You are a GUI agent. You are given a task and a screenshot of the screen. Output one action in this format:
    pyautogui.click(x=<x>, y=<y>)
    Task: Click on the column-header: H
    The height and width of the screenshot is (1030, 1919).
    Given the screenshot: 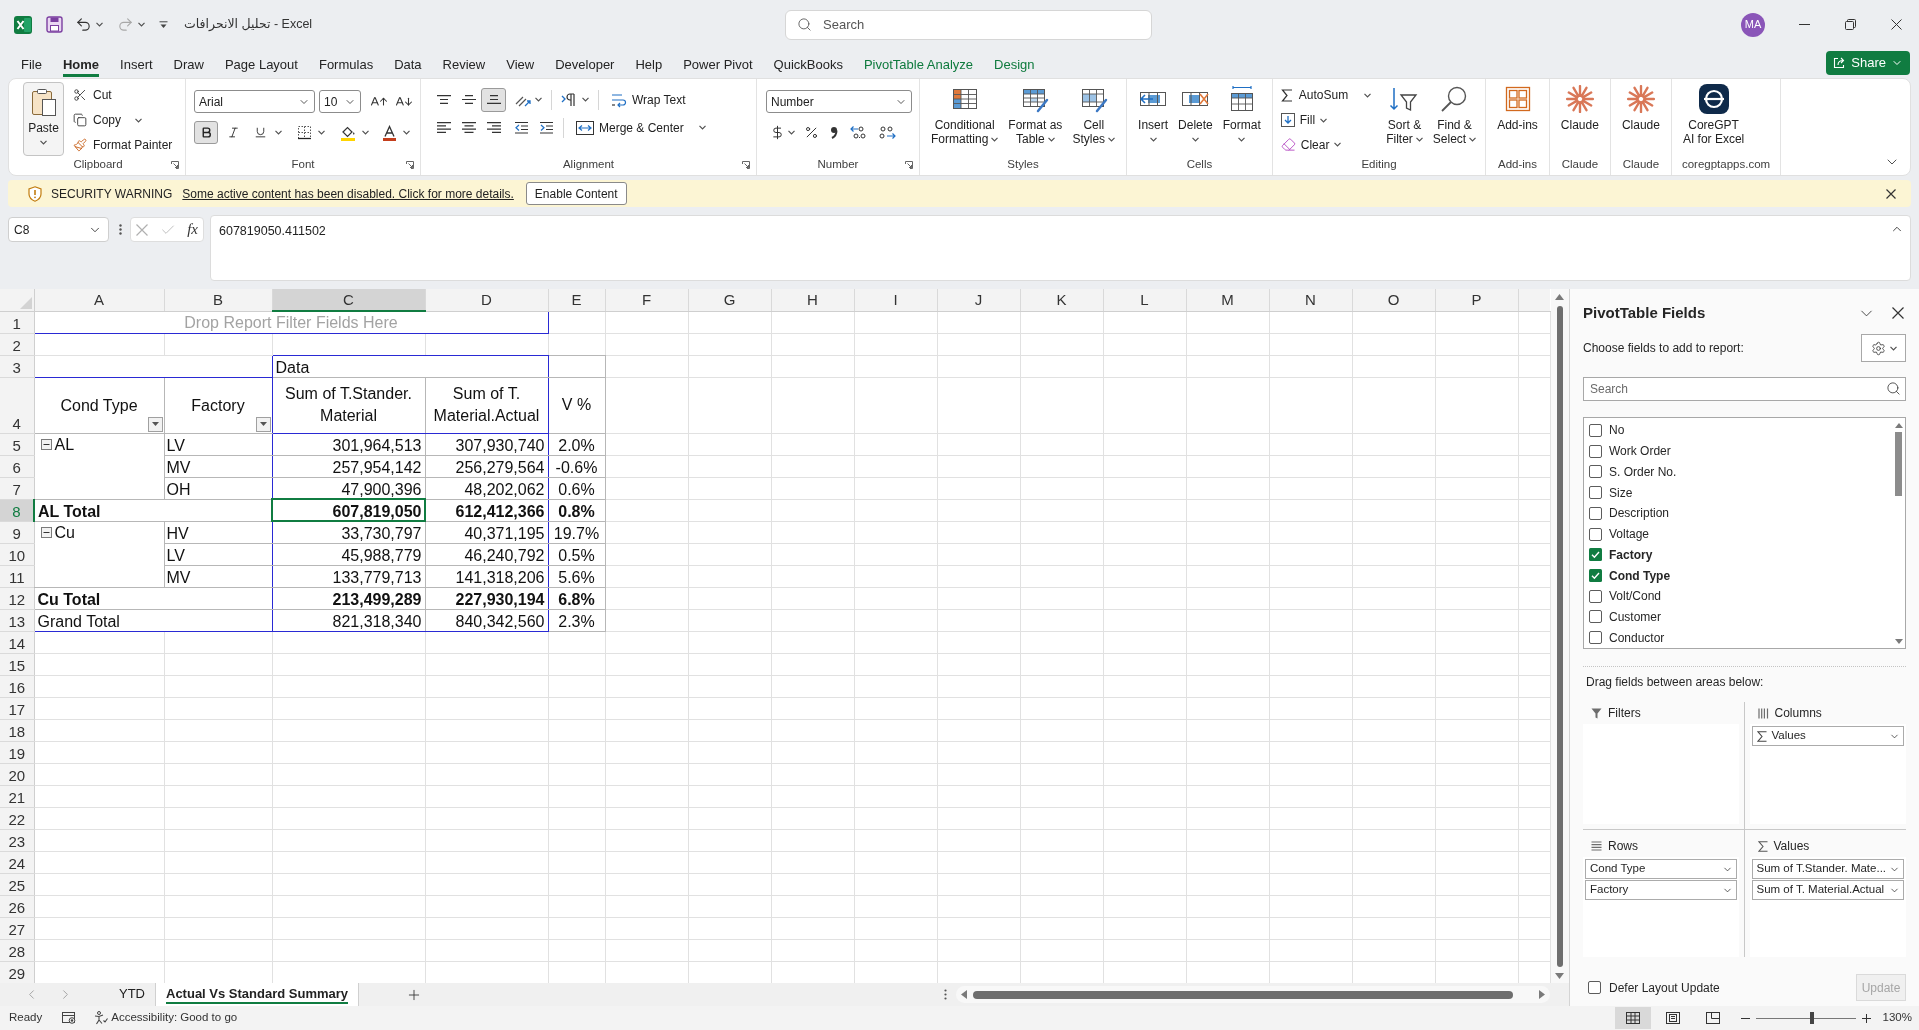 What is the action you would take?
    pyautogui.click(x=812, y=300)
    